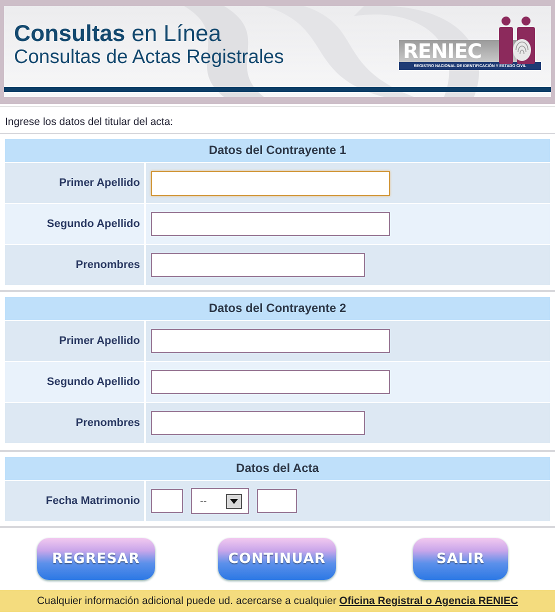 This screenshot has width=555, height=616. Describe the element at coordinates (460, 559) in the screenshot. I see `action-button: SALIR` at that location.